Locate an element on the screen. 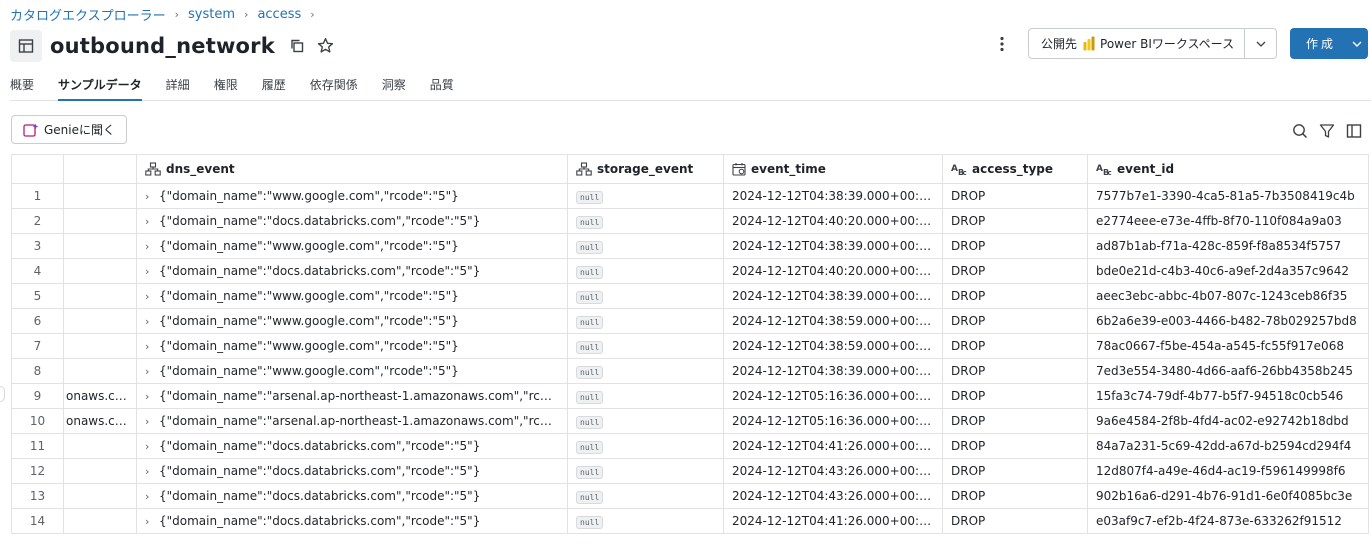 Image resolution: width=1371 pixels, height=546 pixels. create-button-label: 作成 is located at coordinates (1320, 44).